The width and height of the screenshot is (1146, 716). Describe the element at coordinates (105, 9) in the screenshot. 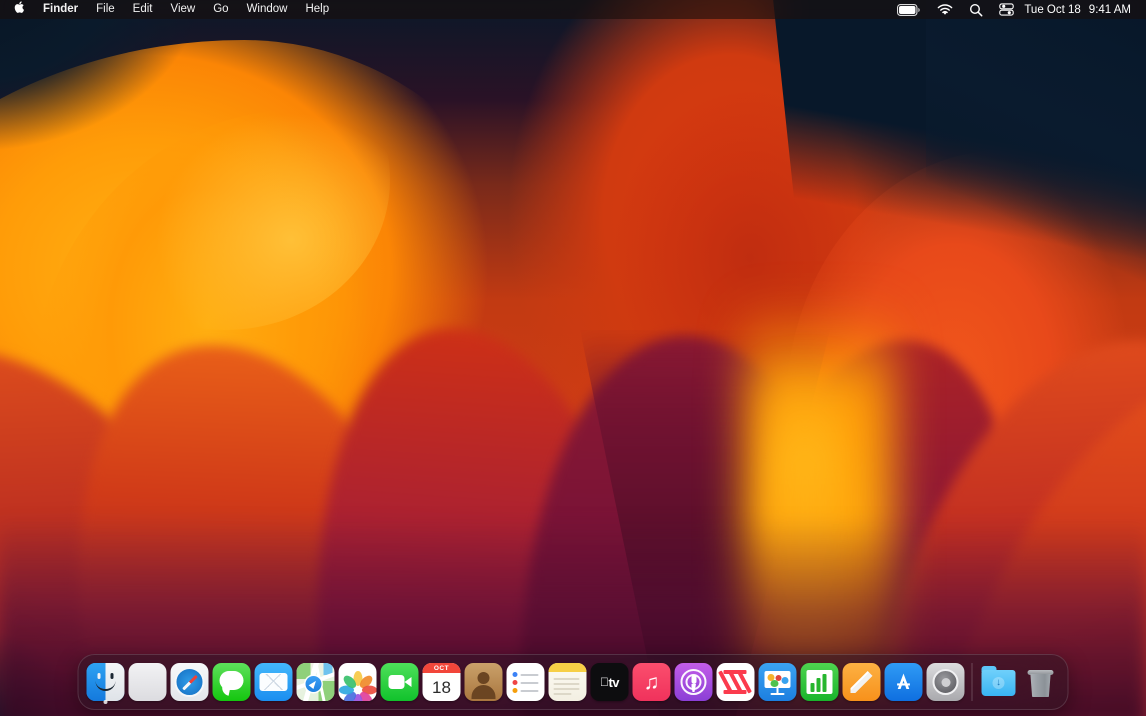

I see `menu-item-file: File` at that location.